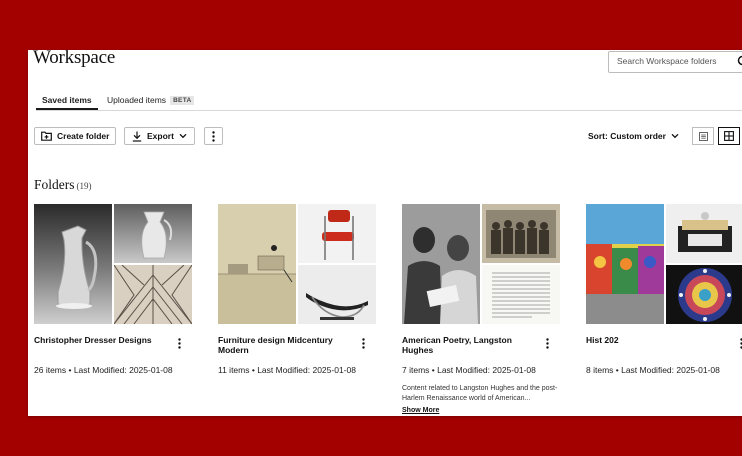 The width and height of the screenshot is (742, 456). Describe the element at coordinates (103, 370) in the screenshot. I see `folder-meta: 26 items • Last Modified: 2025-01-08` at that location.